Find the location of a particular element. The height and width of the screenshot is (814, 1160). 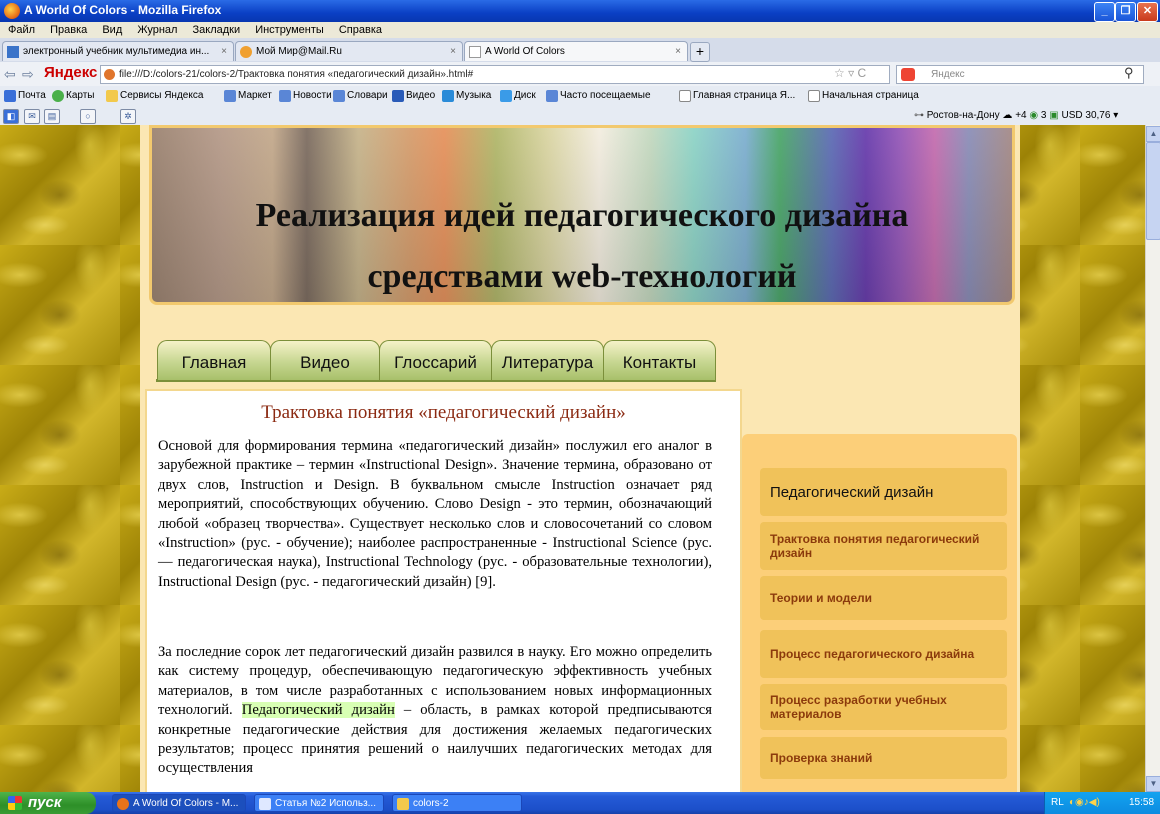

tab-ebook: электронный учебник мультимедиа ин... × is located at coordinates (118, 51).